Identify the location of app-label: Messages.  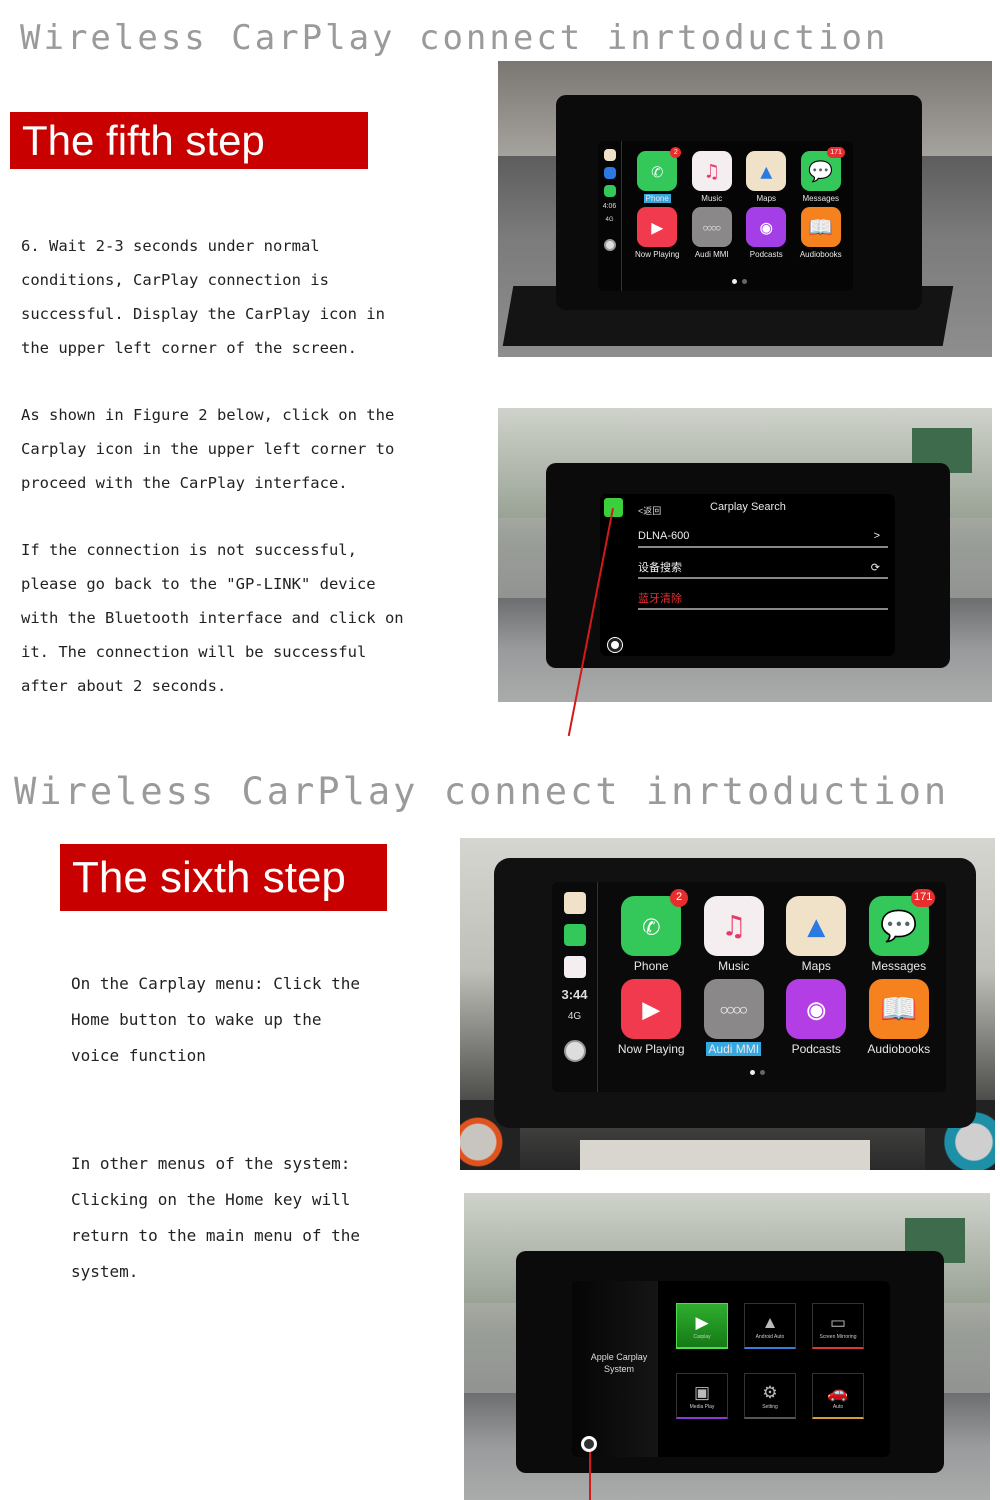
(820, 198).